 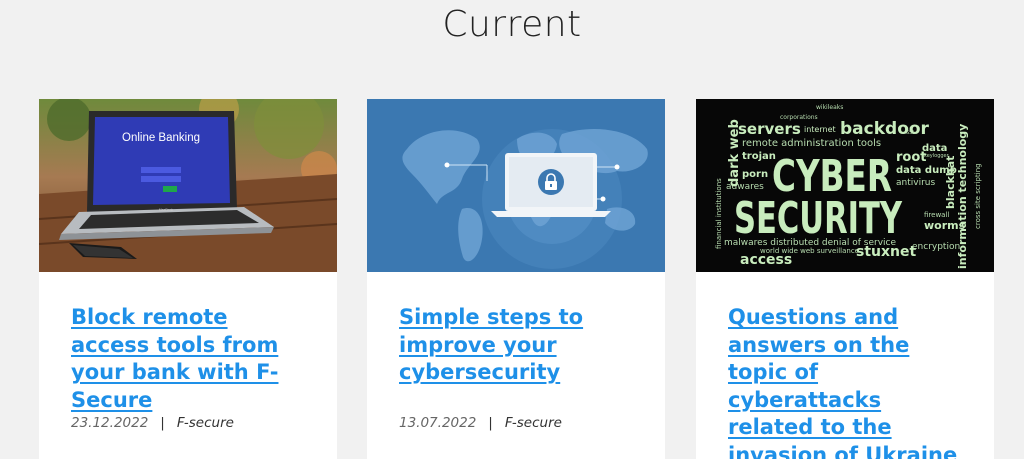 What do you see at coordinates (769, 129) in the screenshot?
I see `svg-text: servers` at bounding box center [769, 129].